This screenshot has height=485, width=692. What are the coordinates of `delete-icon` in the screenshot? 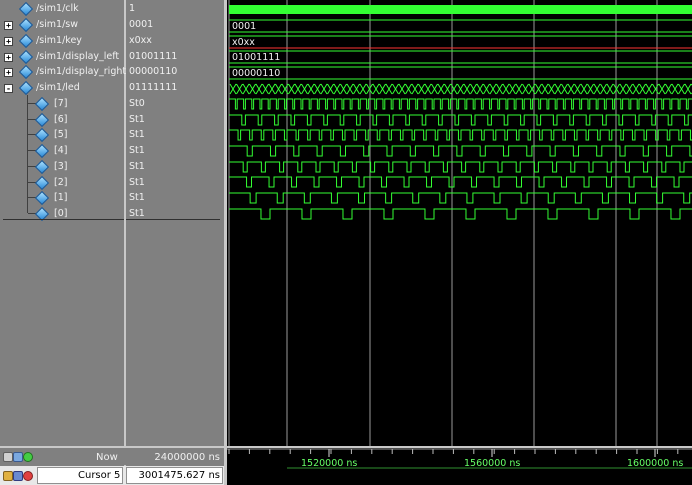 It's located at (28, 476).